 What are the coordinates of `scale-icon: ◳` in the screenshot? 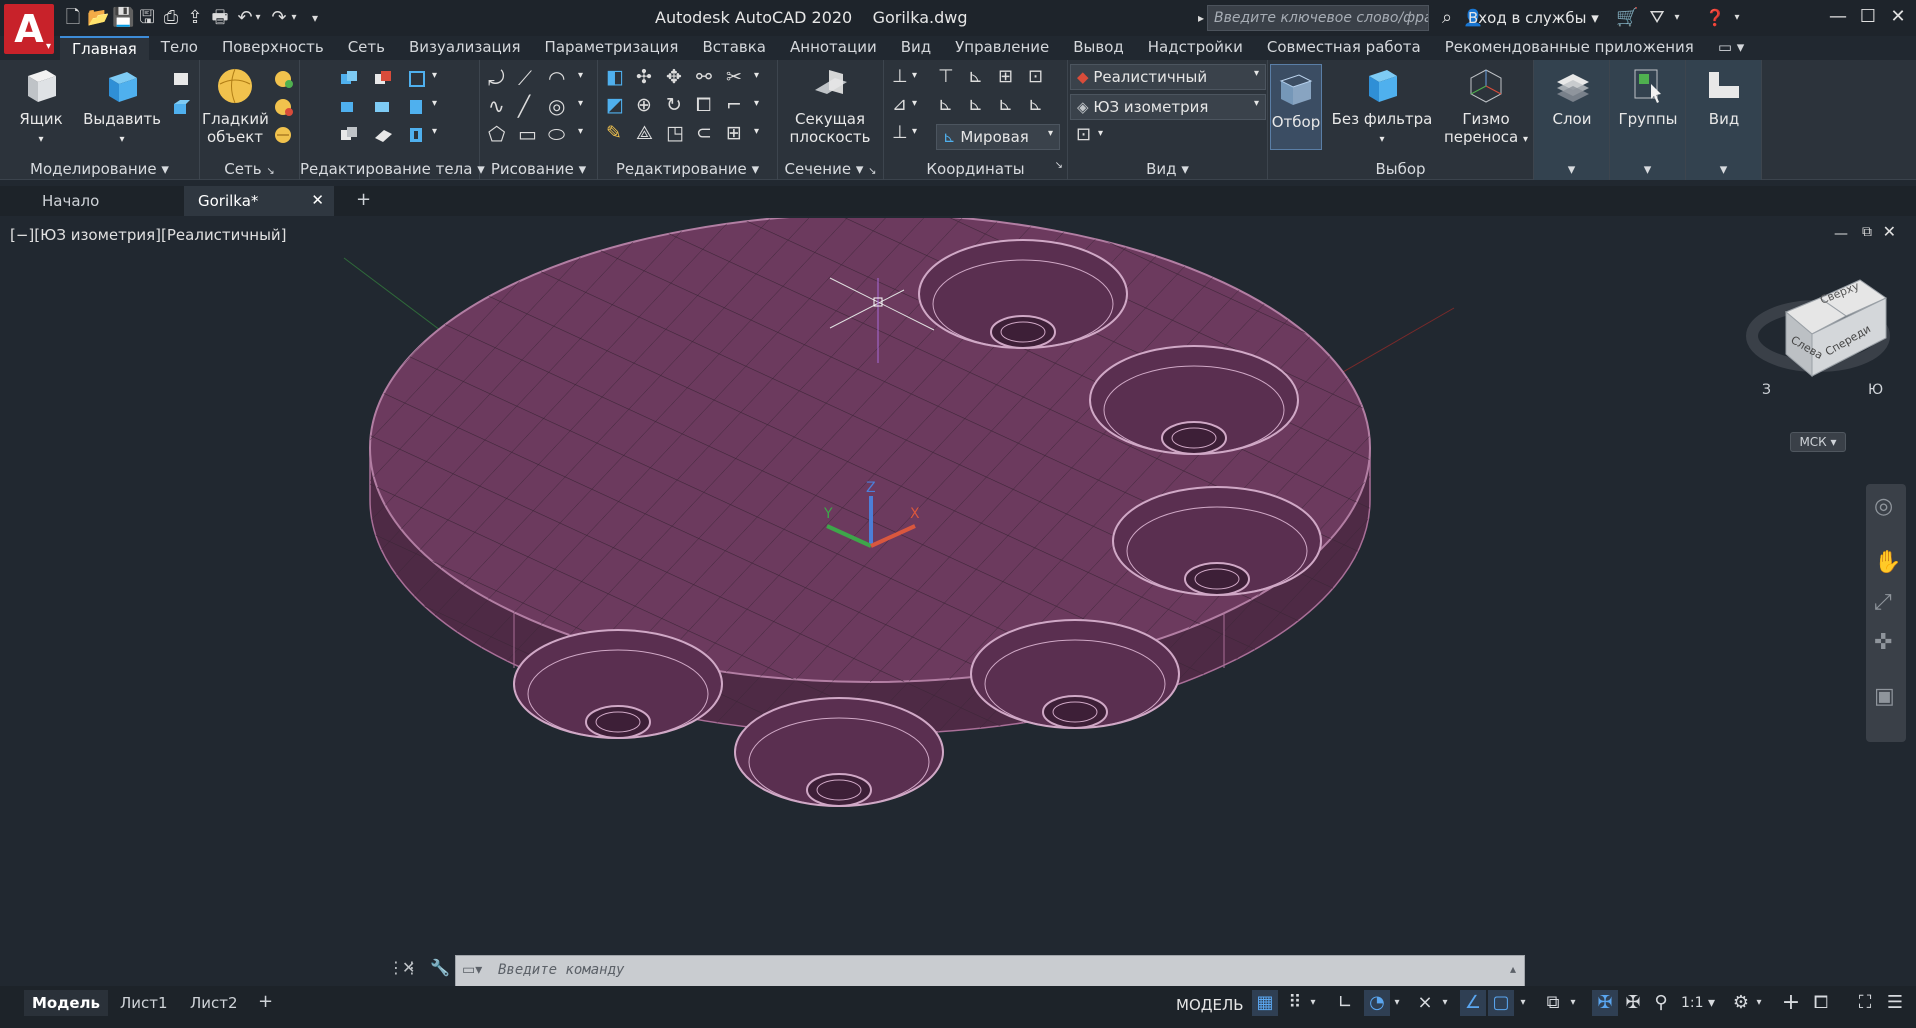 It's located at (675, 133).